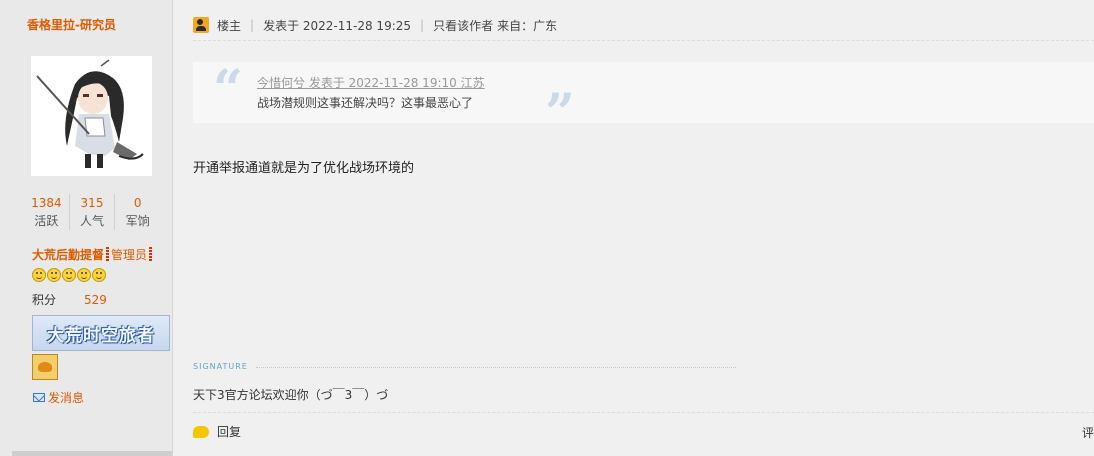 The image size is (1094, 456). Describe the element at coordinates (71, 24) in the screenshot. I see `author-name: 香格里拉-研究员` at that location.